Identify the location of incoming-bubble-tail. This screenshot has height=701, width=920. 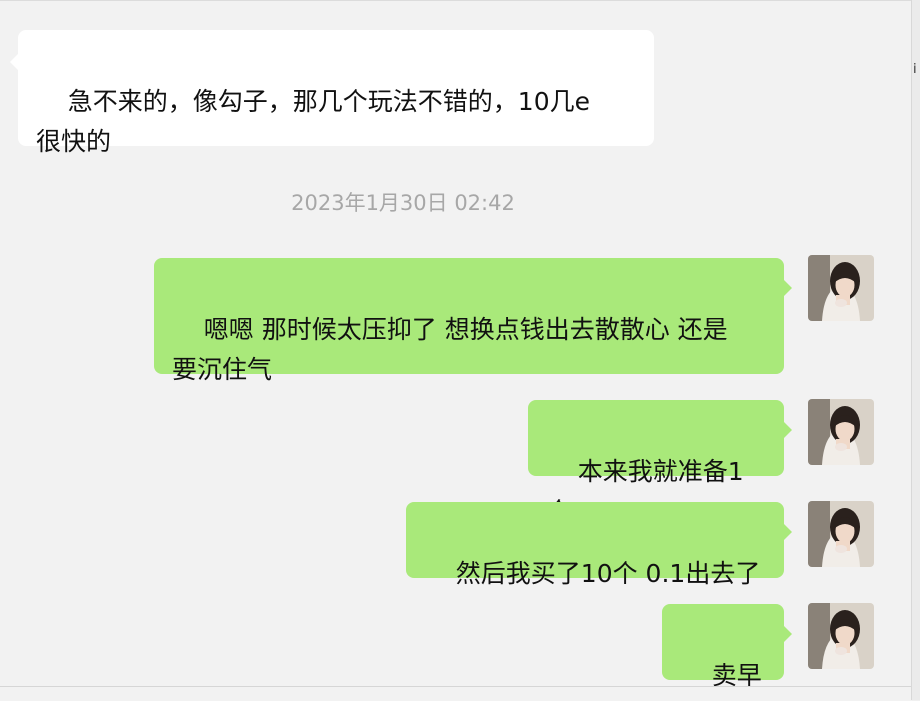
(14, 62).